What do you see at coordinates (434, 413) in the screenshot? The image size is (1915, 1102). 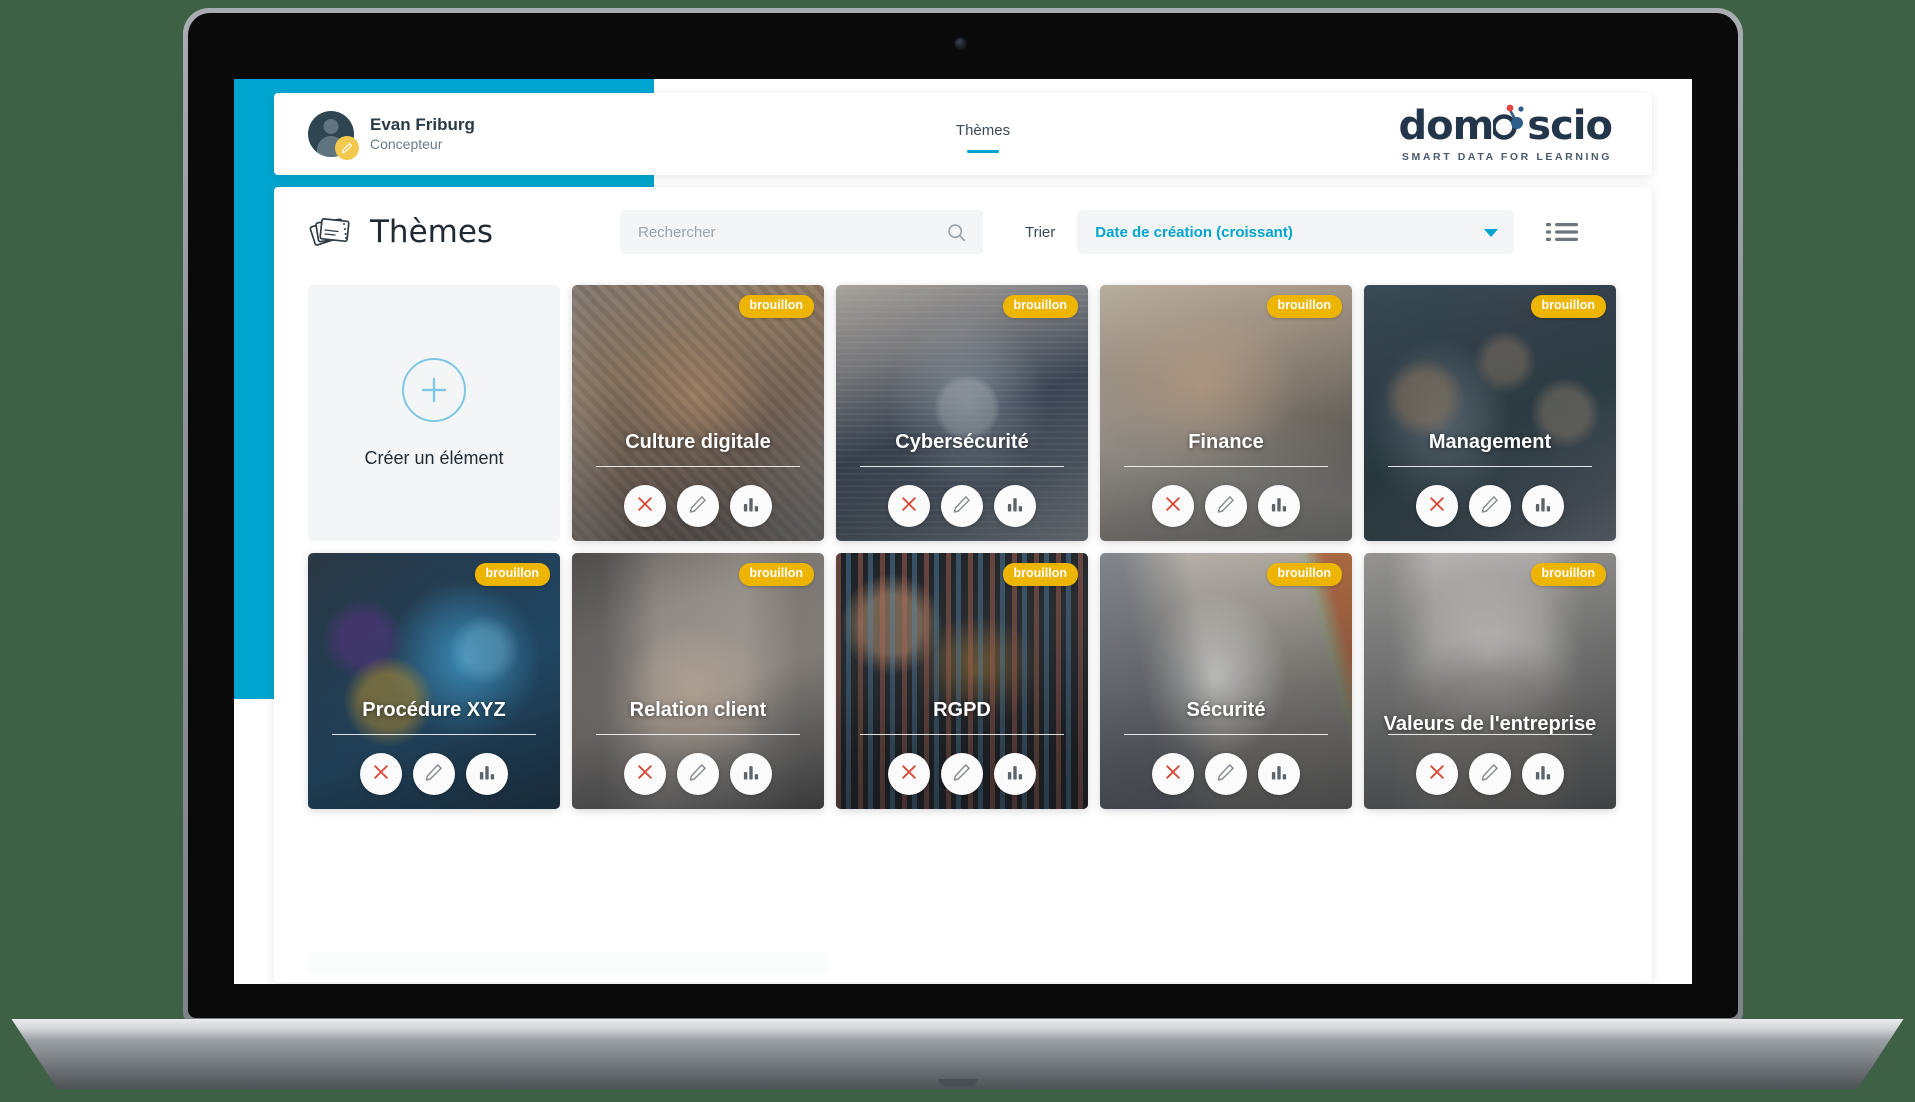 I see `create-element-card: Créer un élément` at bounding box center [434, 413].